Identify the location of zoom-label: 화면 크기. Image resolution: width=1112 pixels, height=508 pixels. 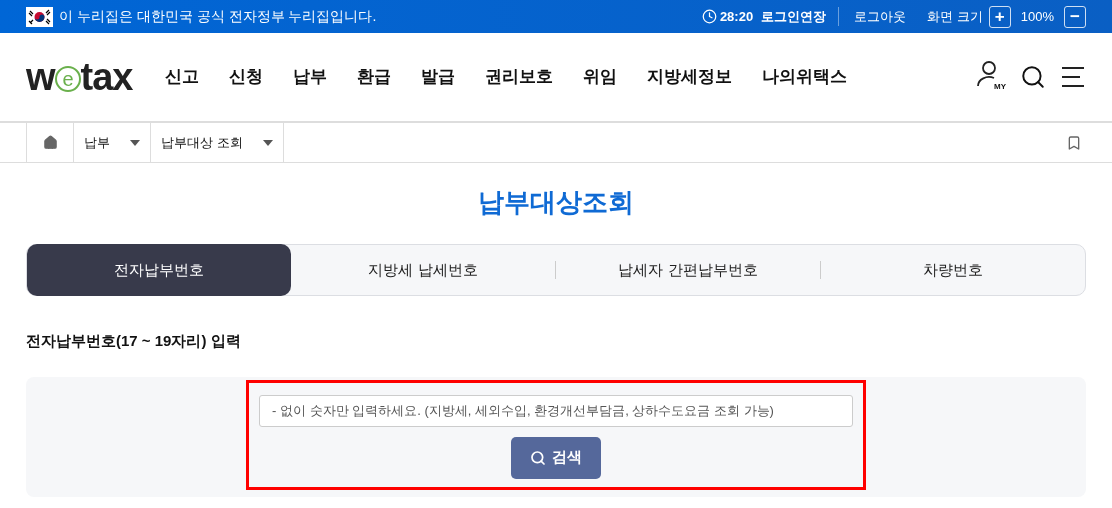
(955, 16).